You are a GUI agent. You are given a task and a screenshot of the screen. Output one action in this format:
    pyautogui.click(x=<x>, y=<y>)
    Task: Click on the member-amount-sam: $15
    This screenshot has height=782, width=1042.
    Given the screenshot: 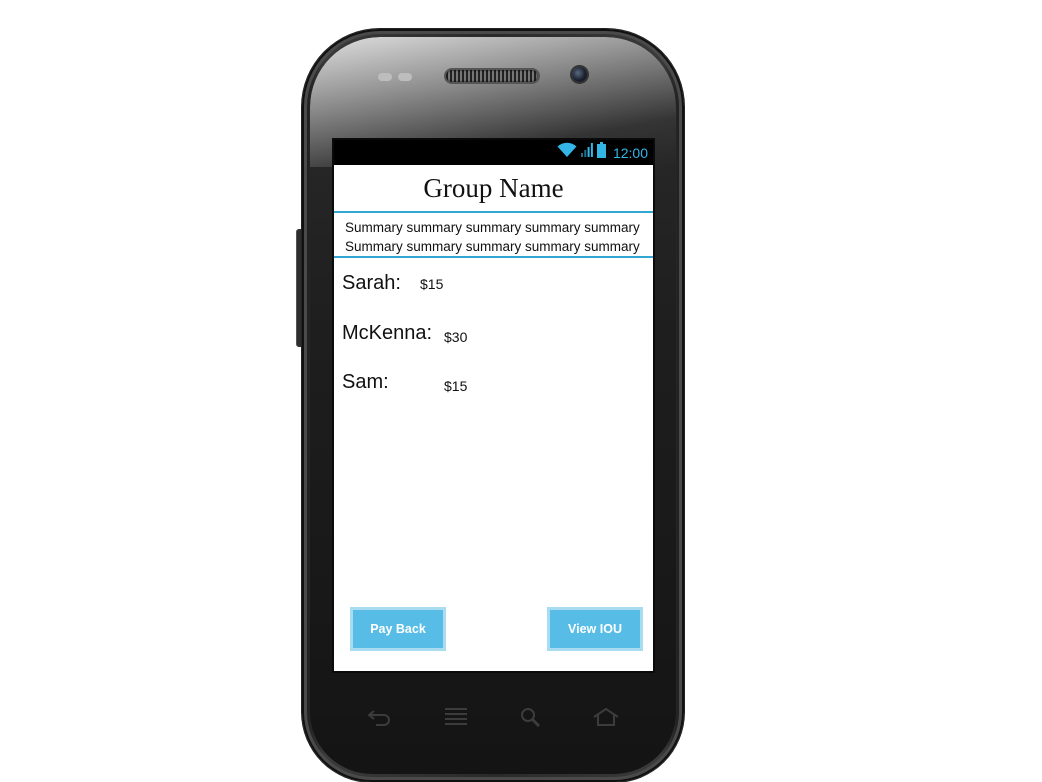 What is the action you would take?
    pyautogui.click(x=456, y=386)
    